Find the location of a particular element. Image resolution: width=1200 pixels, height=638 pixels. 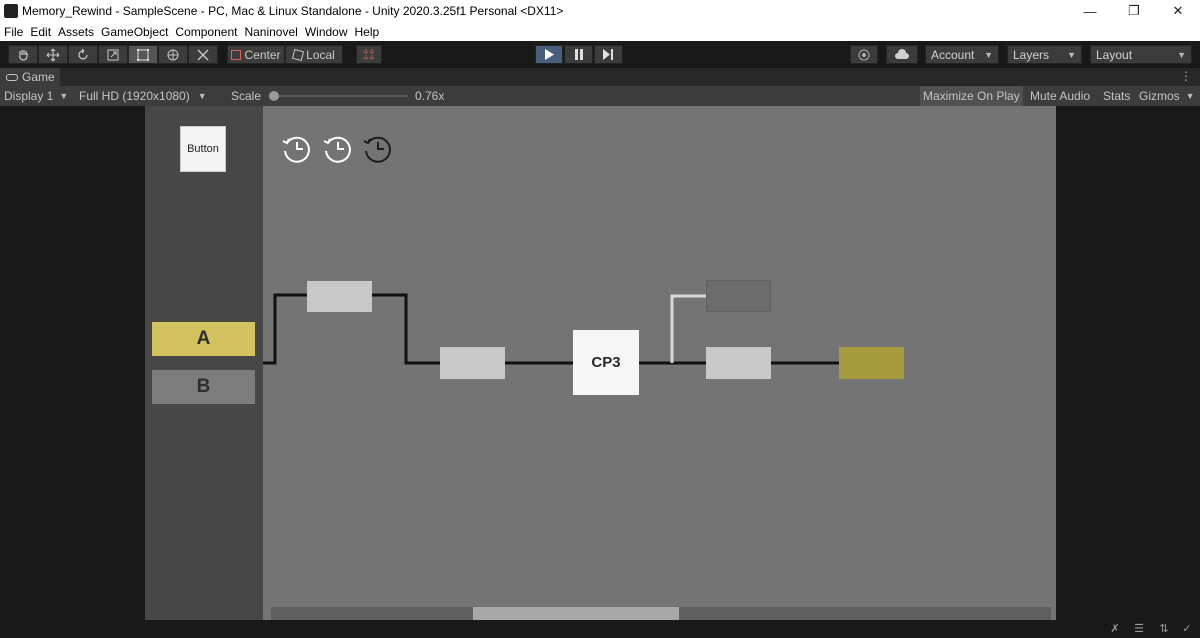

tab-game: Game is located at coordinates (30, 77).